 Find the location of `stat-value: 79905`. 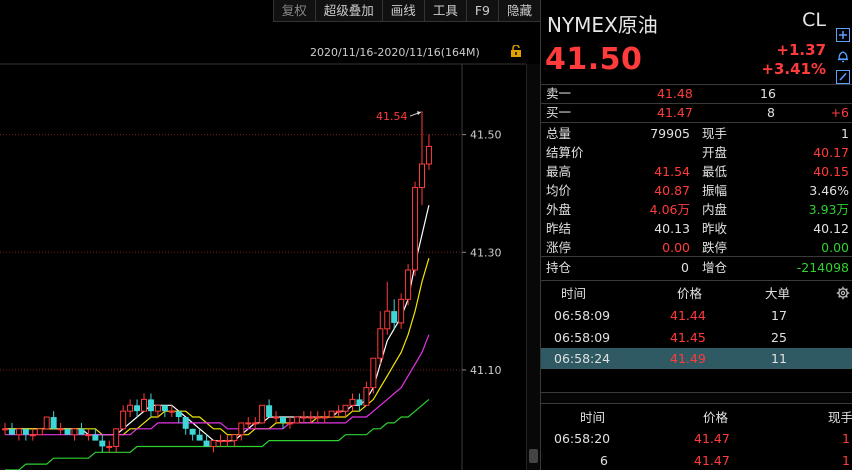

stat-value: 79905 is located at coordinates (670, 133).